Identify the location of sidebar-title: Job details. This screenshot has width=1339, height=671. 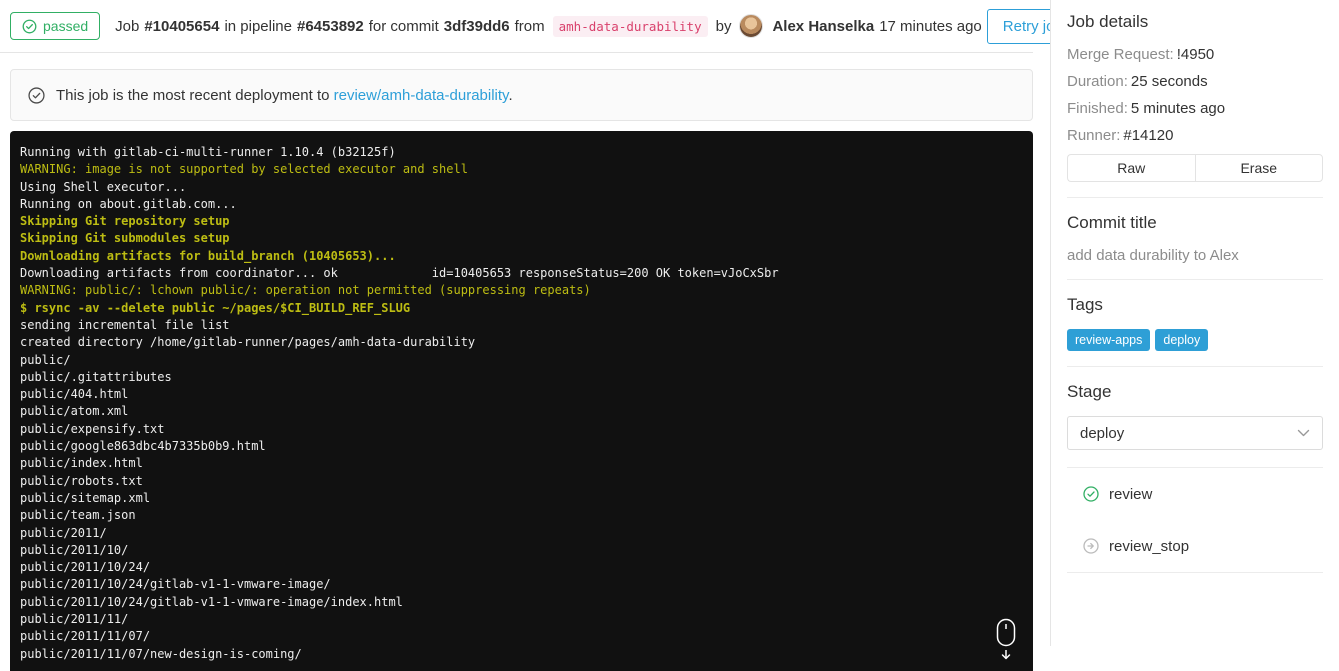
(1108, 21).